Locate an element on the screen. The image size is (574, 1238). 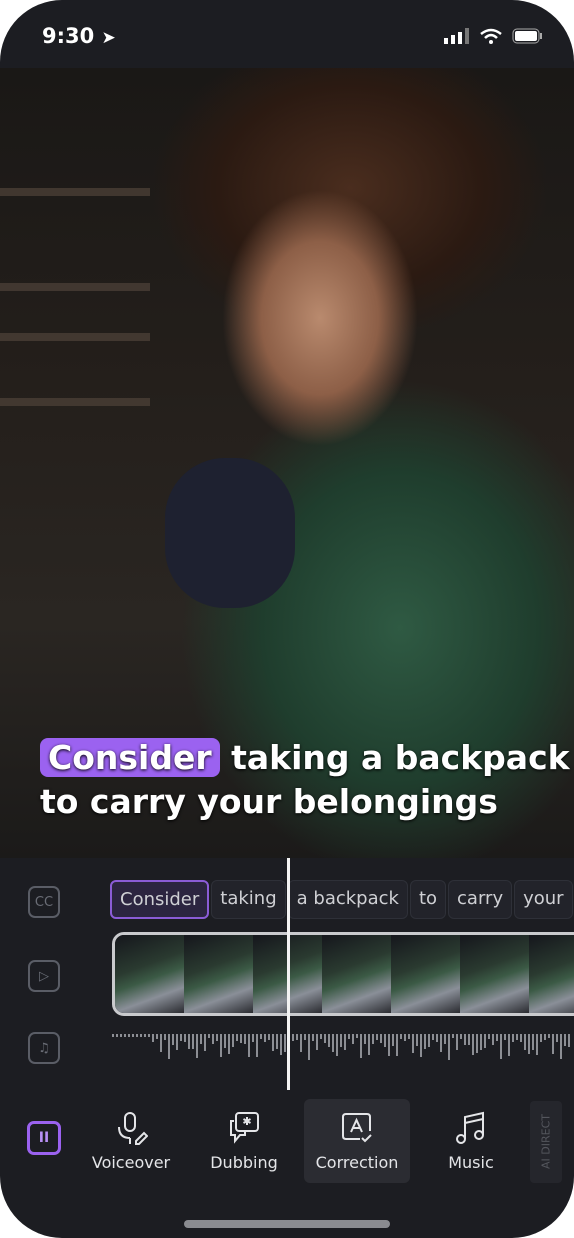
status-time: 9:30 ➤ is located at coordinates (79, 36).